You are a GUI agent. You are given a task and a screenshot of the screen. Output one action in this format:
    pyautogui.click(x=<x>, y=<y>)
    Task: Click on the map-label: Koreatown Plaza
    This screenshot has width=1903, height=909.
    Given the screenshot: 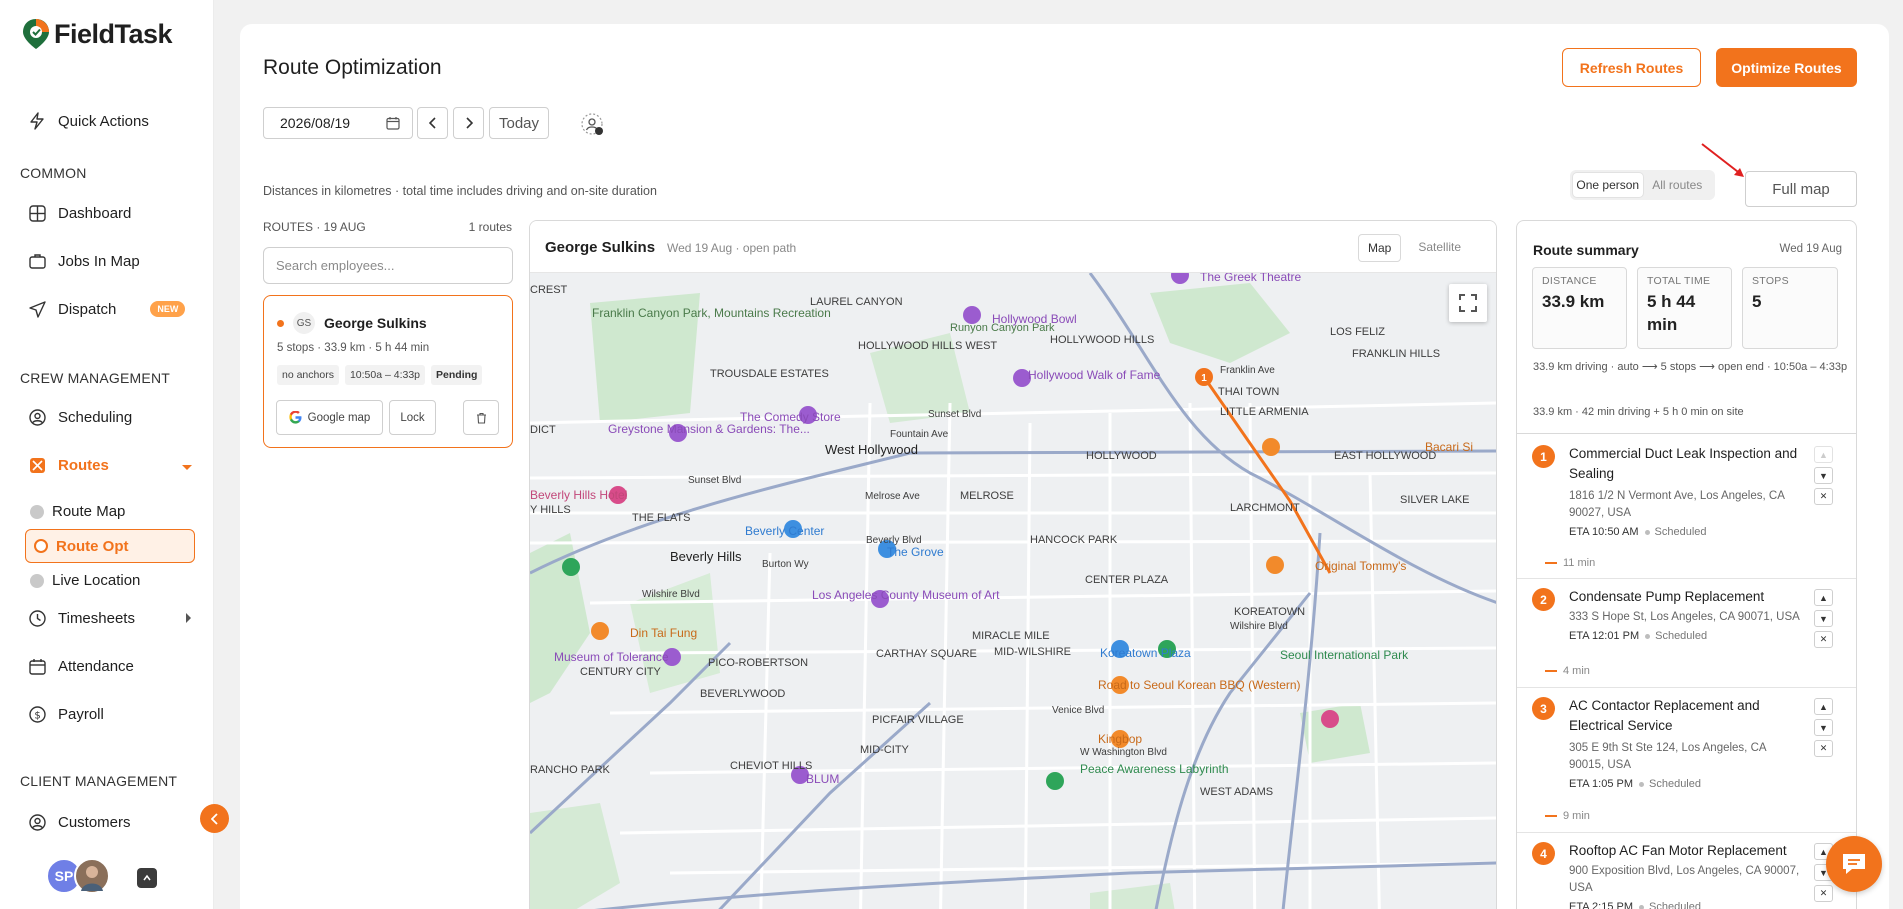 What is the action you would take?
    pyautogui.click(x=1145, y=653)
    